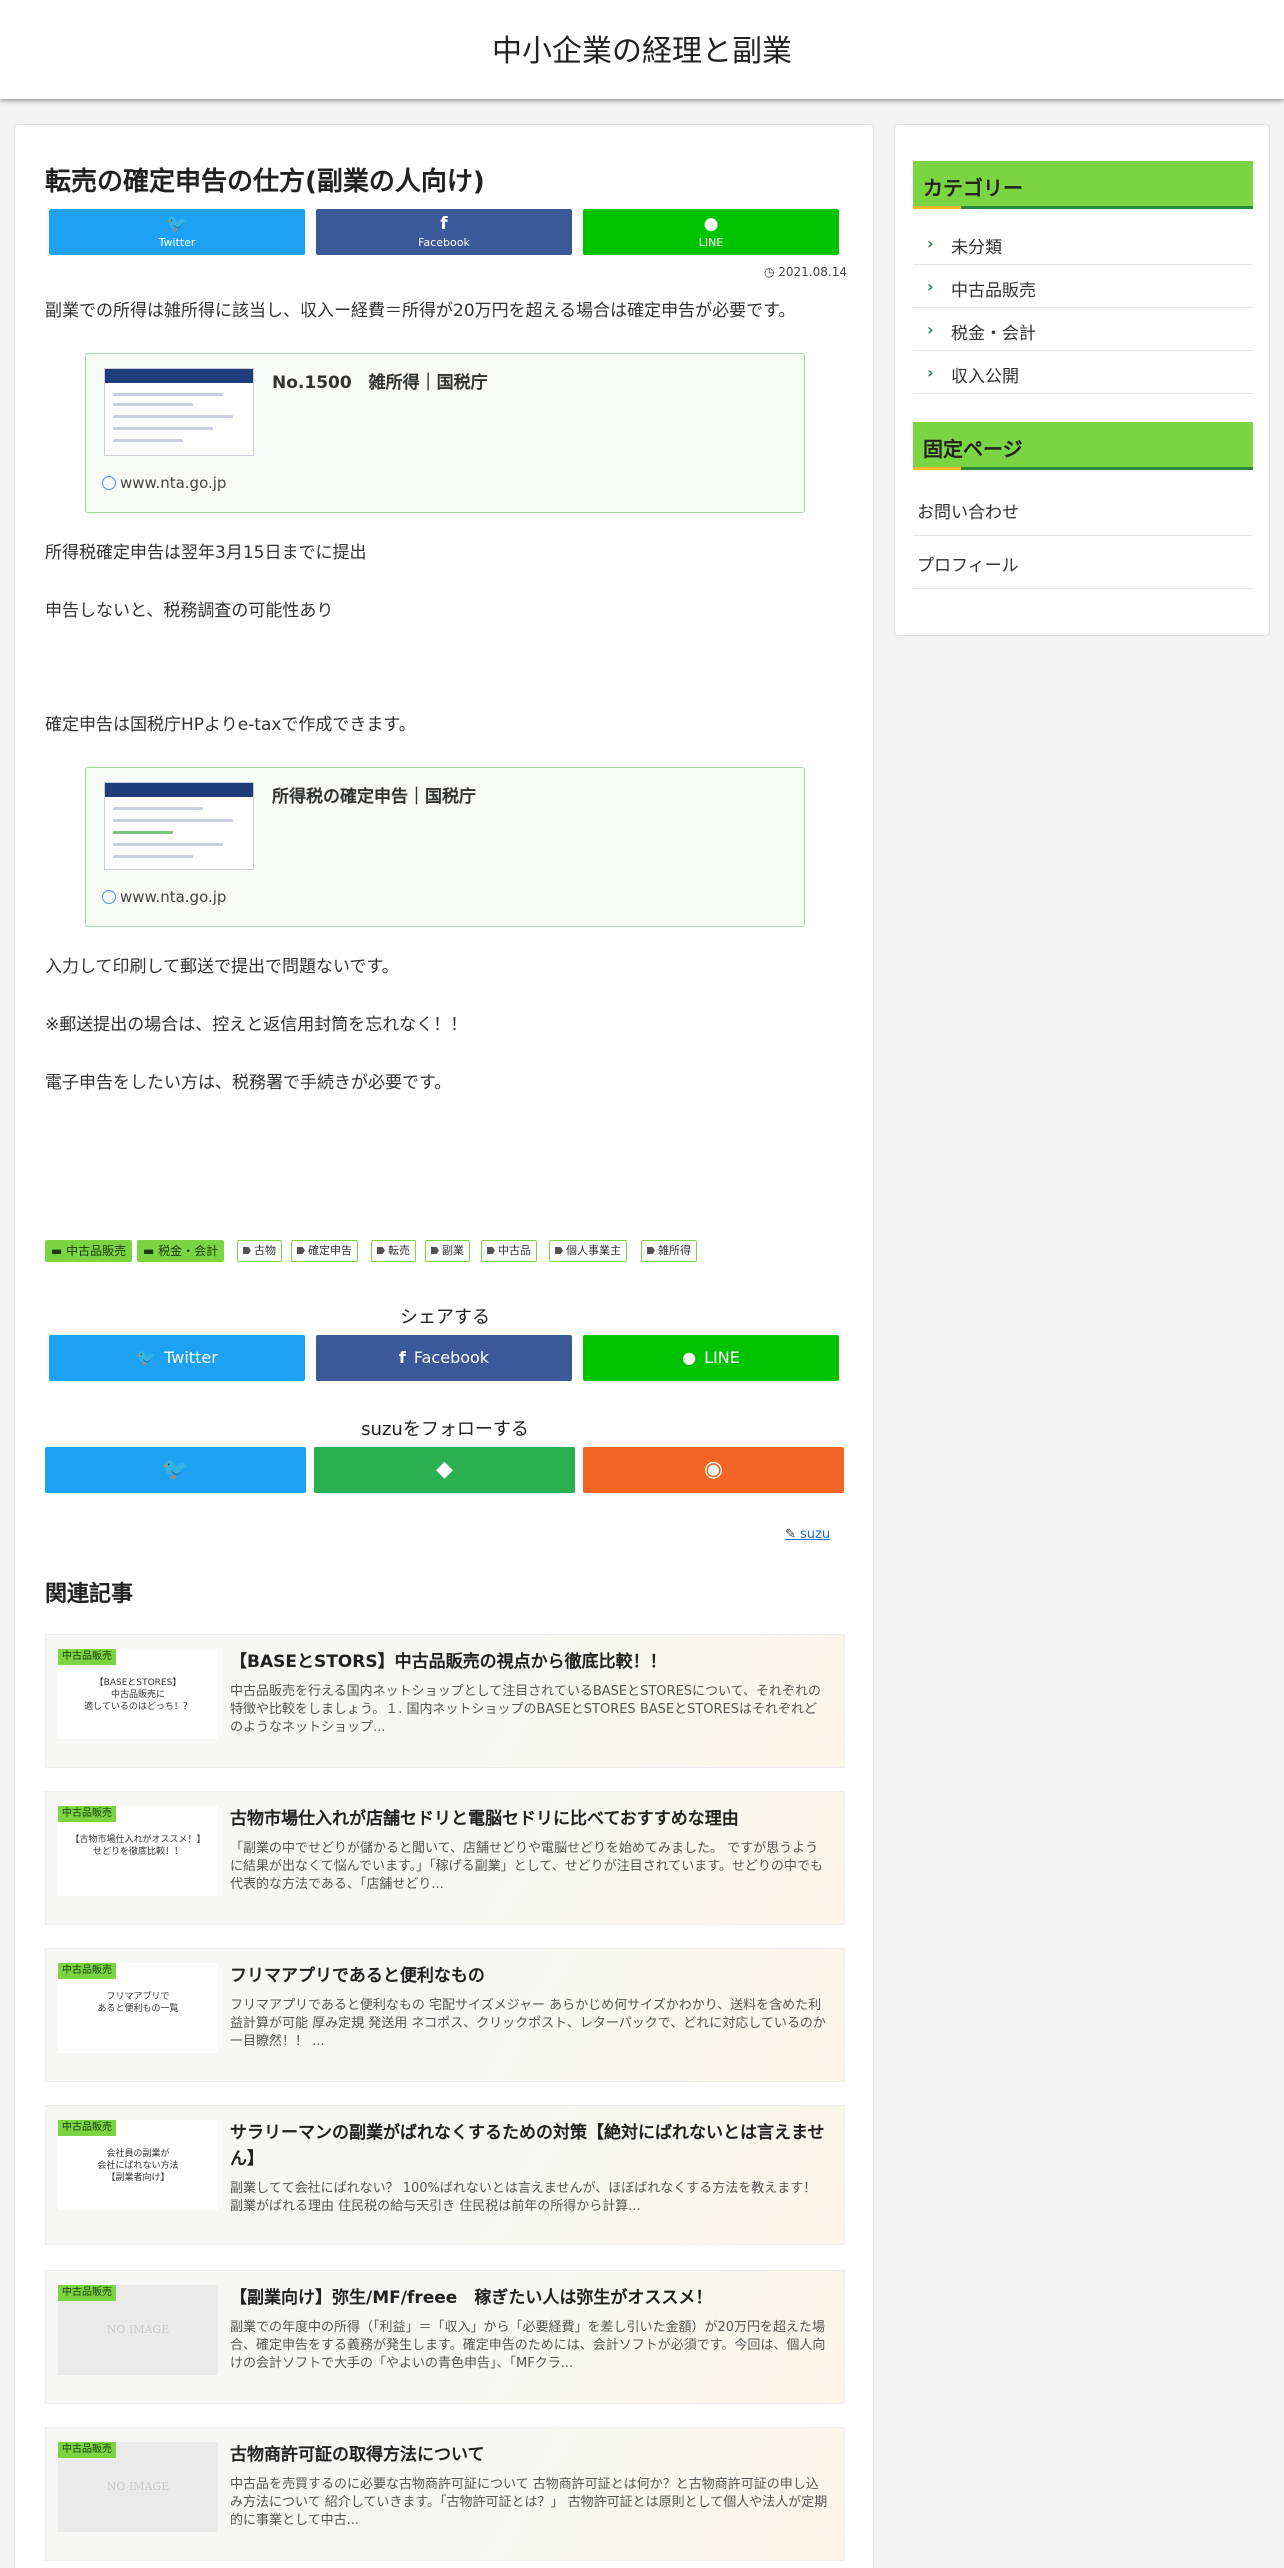  Describe the element at coordinates (230, 725) in the screenshot. I see `paragraph: 確定申告は国税庁HPよりe-taxで作成できます。` at that location.